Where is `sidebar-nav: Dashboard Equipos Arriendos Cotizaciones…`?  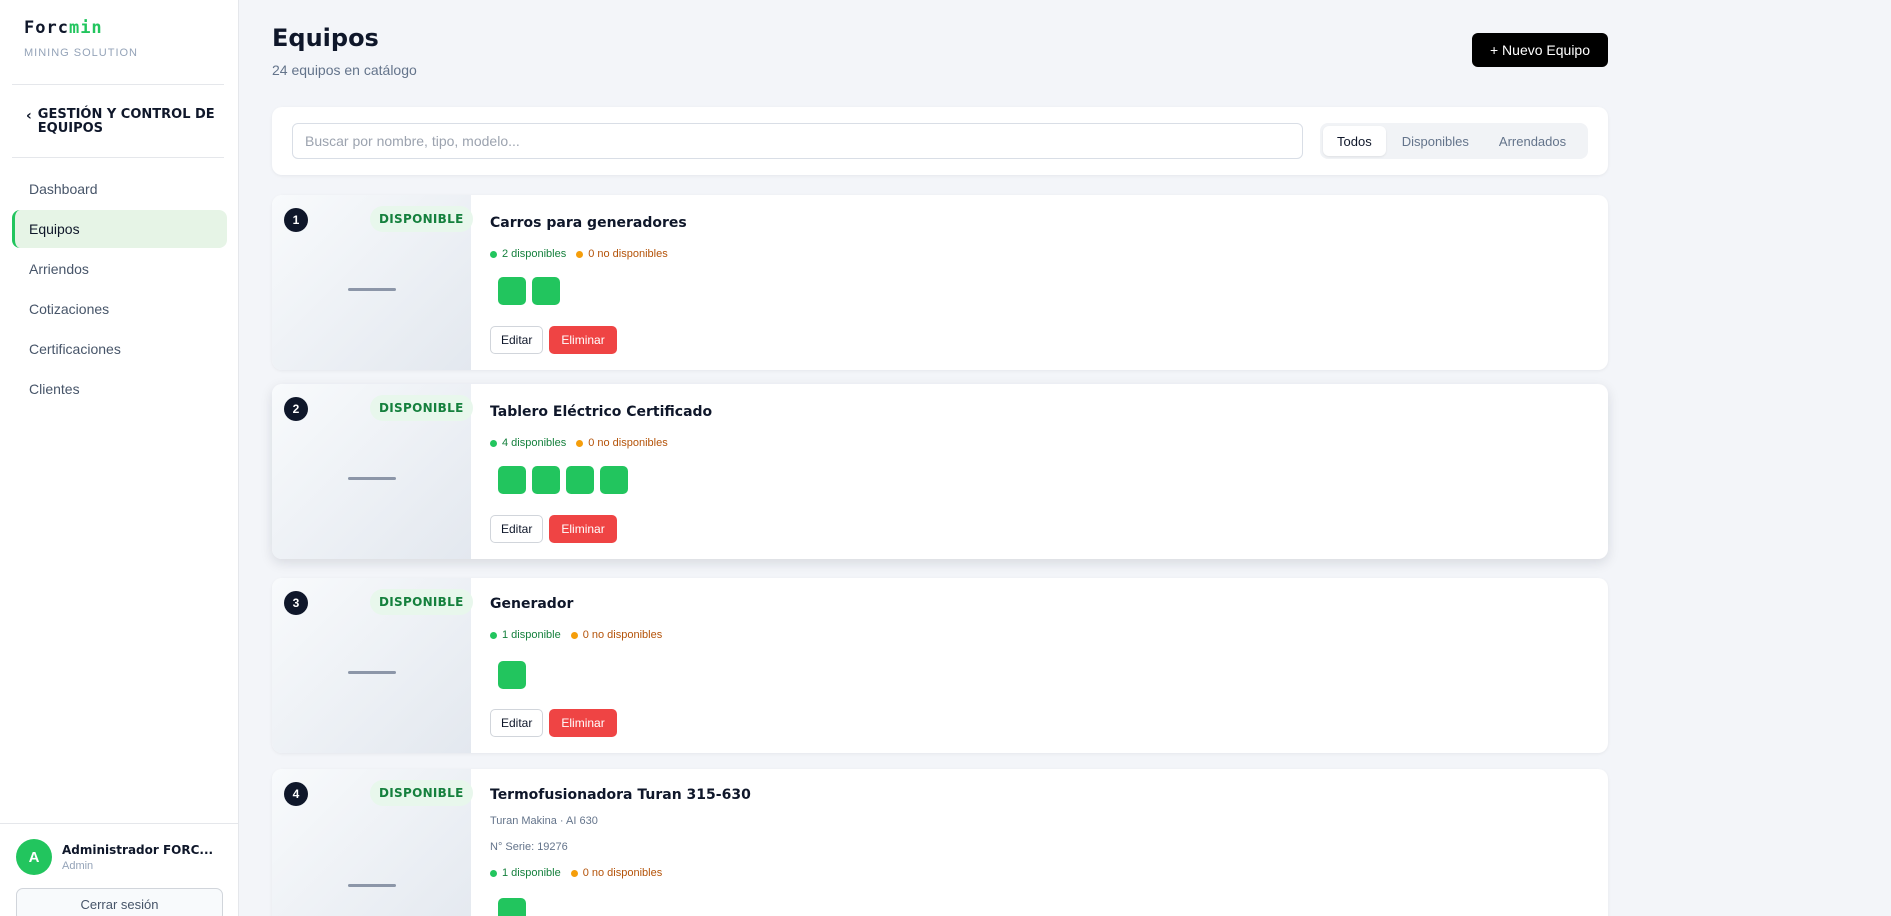 sidebar-nav: Dashboard Equipos Arriendos Cotizaciones… is located at coordinates (119, 290).